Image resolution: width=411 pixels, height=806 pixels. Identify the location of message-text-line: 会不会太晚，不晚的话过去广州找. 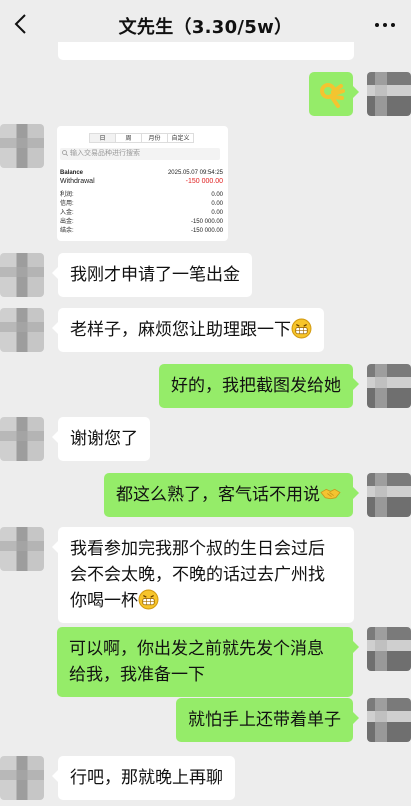
(197, 575).